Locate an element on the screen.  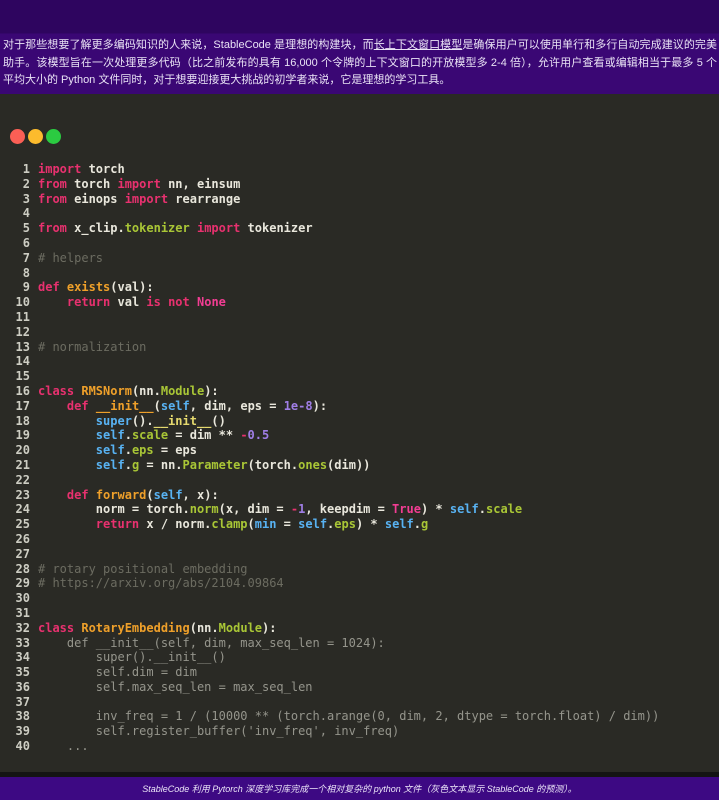
long-context-window-link: 长上下文窗口模型 is located at coordinates (418, 45).